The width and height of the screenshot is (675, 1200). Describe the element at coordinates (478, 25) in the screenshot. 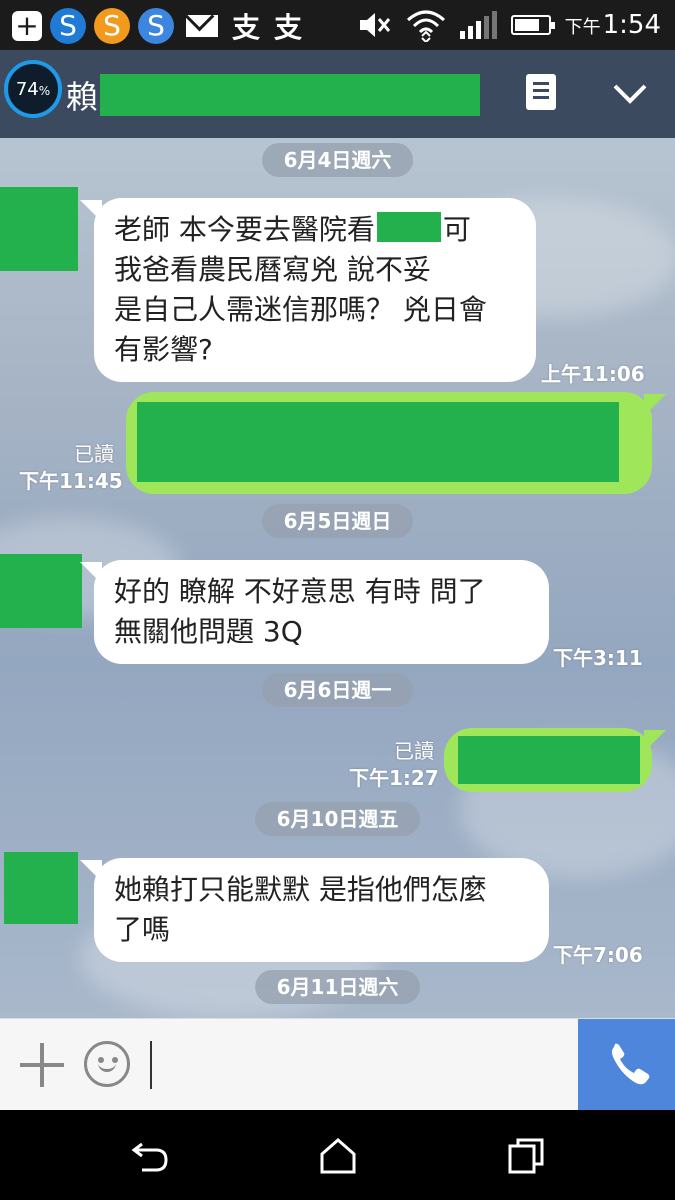

I see `signal-icon` at that location.